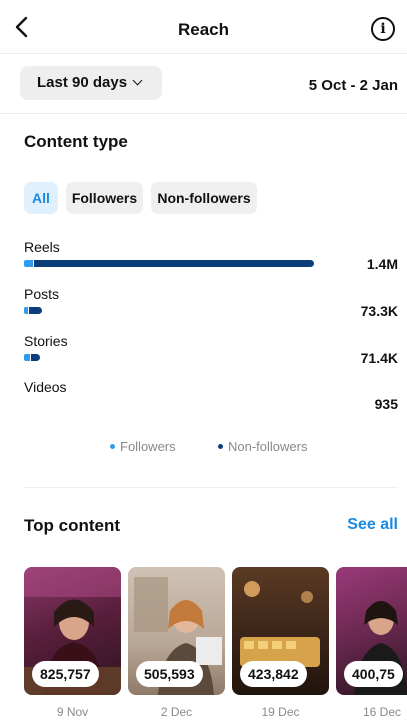 The height and width of the screenshot is (722, 407). I want to click on followers-dot-icon, so click(112, 446).